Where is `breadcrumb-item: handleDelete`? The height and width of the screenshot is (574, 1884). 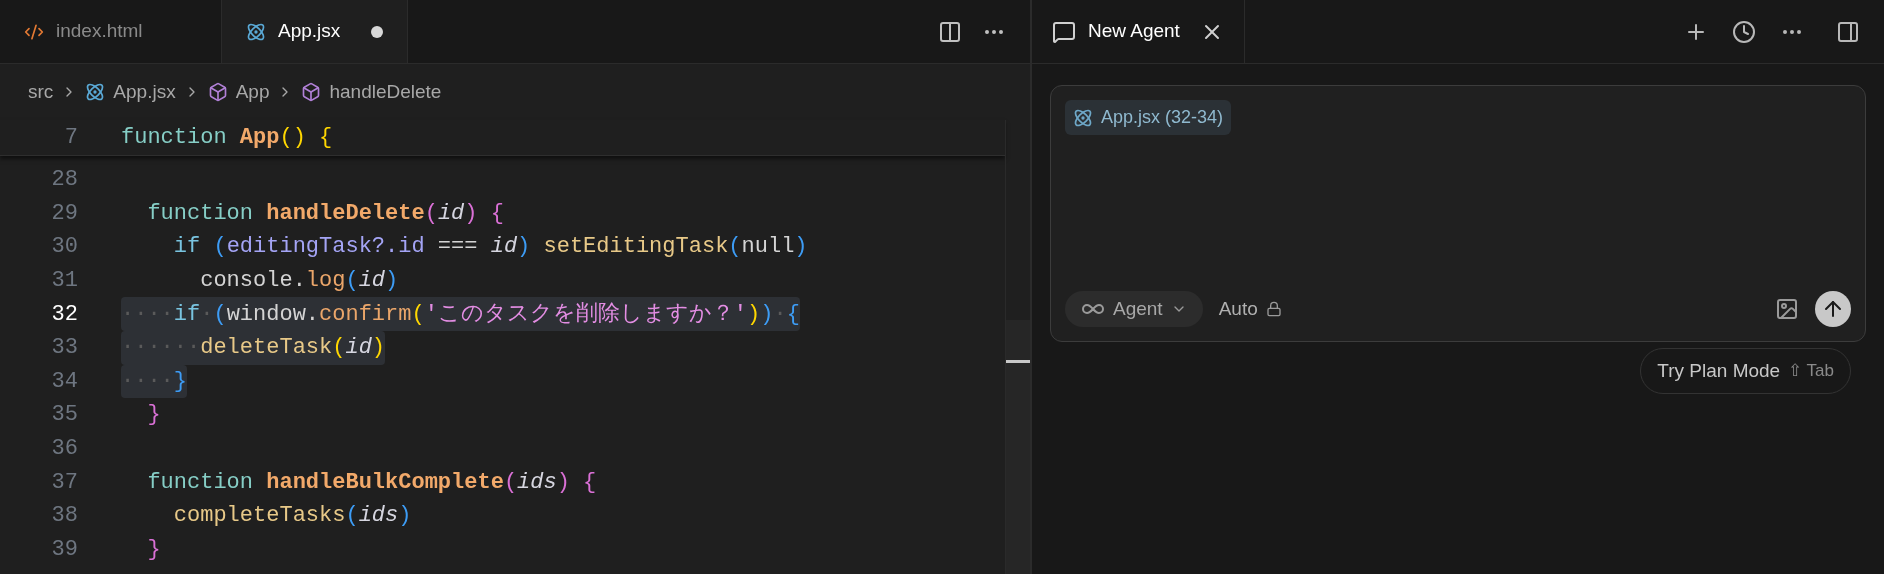
breadcrumb-item: handleDelete is located at coordinates (371, 92).